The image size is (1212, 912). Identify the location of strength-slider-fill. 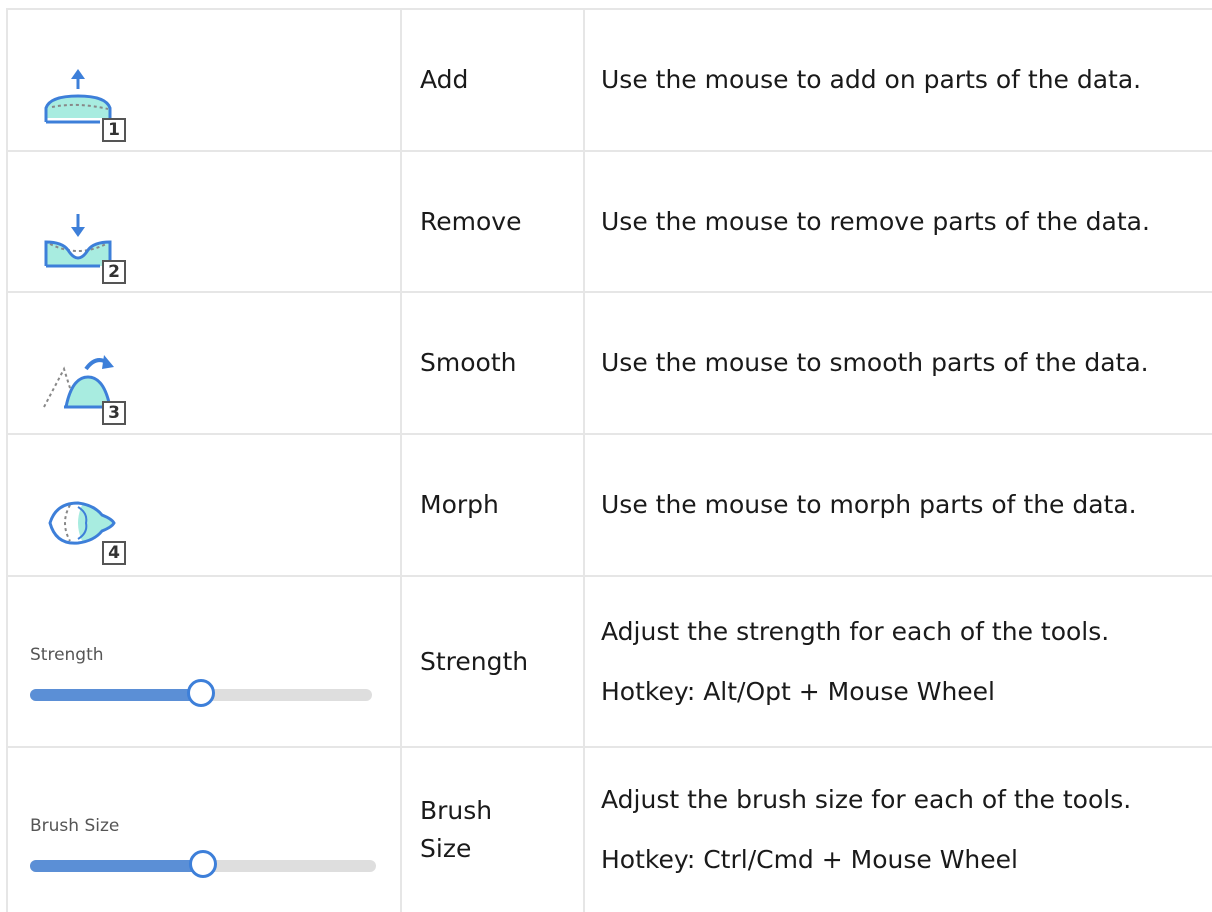
(115, 695).